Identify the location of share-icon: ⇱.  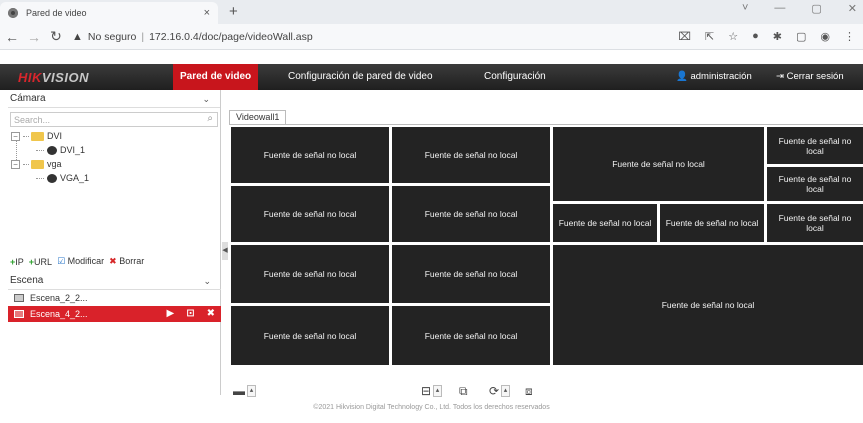
(709, 36).